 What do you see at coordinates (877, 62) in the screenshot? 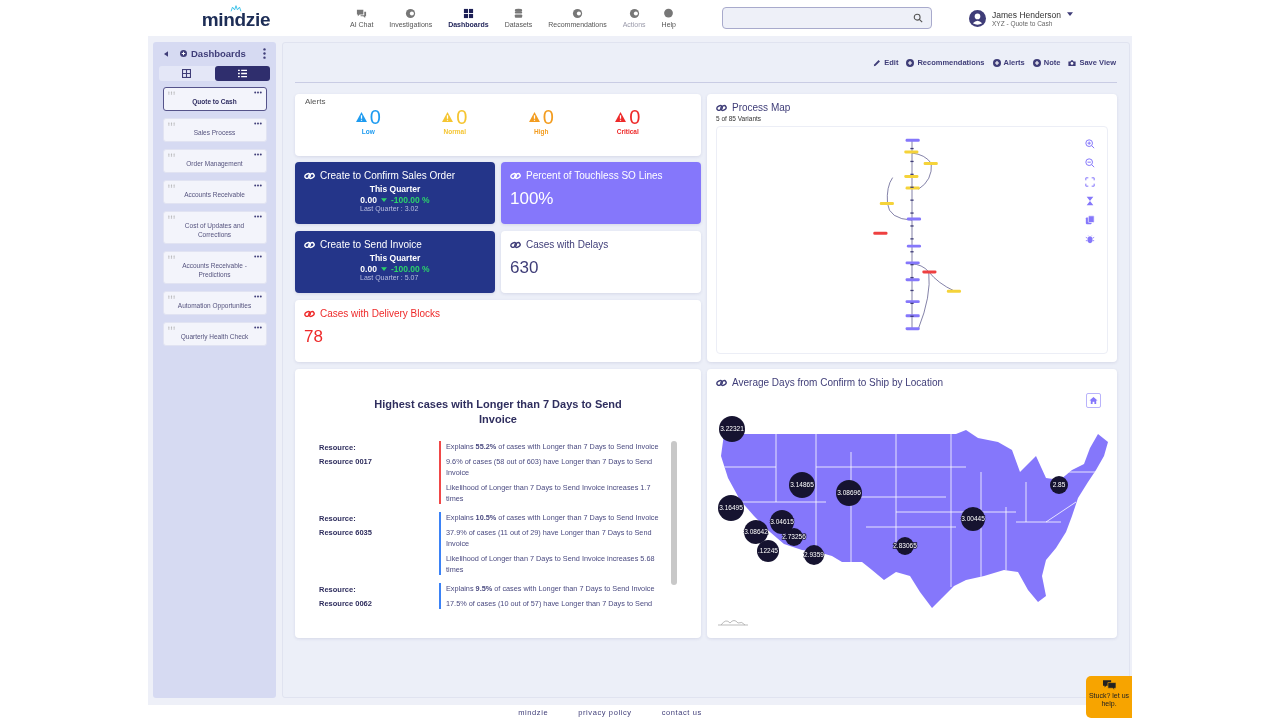
I see `pencil-icon` at bounding box center [877, 62].